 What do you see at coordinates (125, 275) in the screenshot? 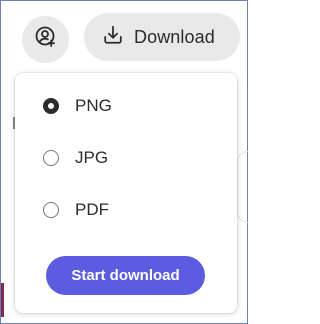
I see `start-download-button: Start download` at bounding box center [125, 275].